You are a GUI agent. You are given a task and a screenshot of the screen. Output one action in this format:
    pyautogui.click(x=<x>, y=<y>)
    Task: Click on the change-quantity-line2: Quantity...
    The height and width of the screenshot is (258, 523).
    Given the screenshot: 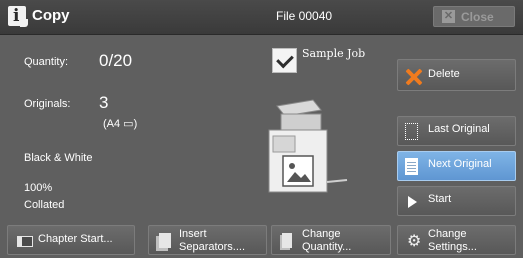 What is the action you would take?
    pyautogui.click(x=327, y=247)
    